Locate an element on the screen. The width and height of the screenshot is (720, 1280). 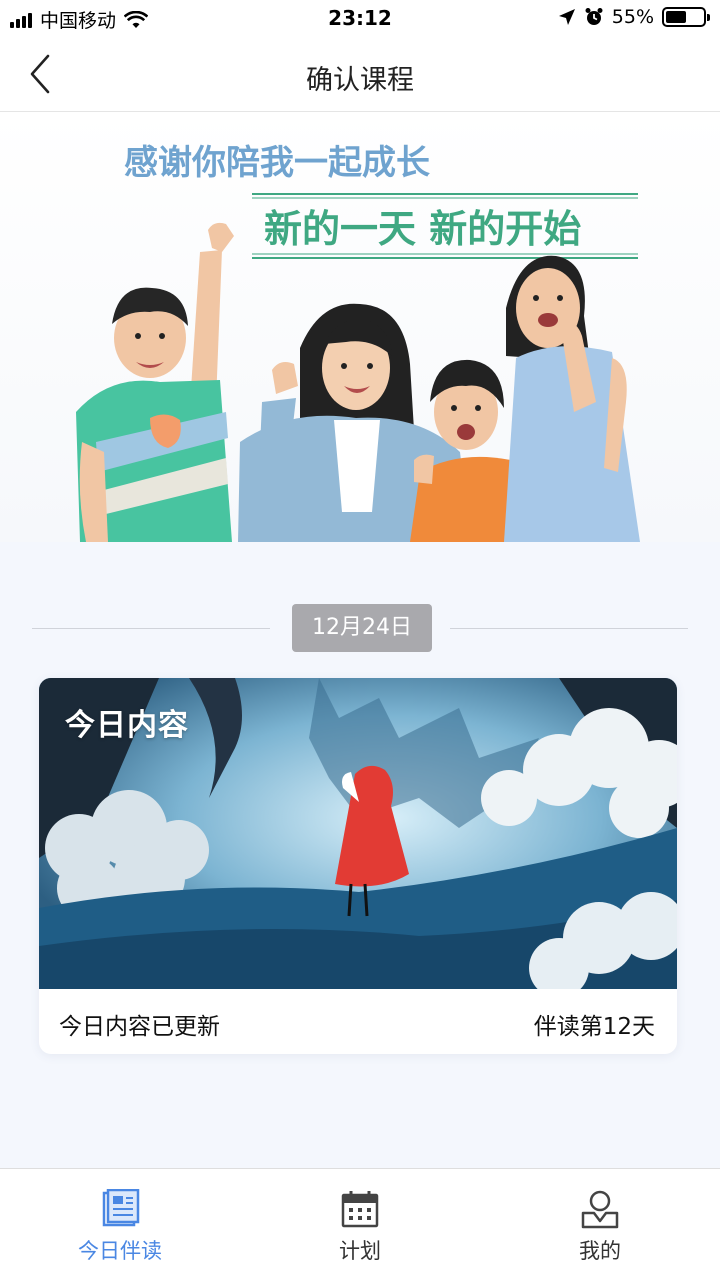
battery-icon is located at coordinates (686, 17).